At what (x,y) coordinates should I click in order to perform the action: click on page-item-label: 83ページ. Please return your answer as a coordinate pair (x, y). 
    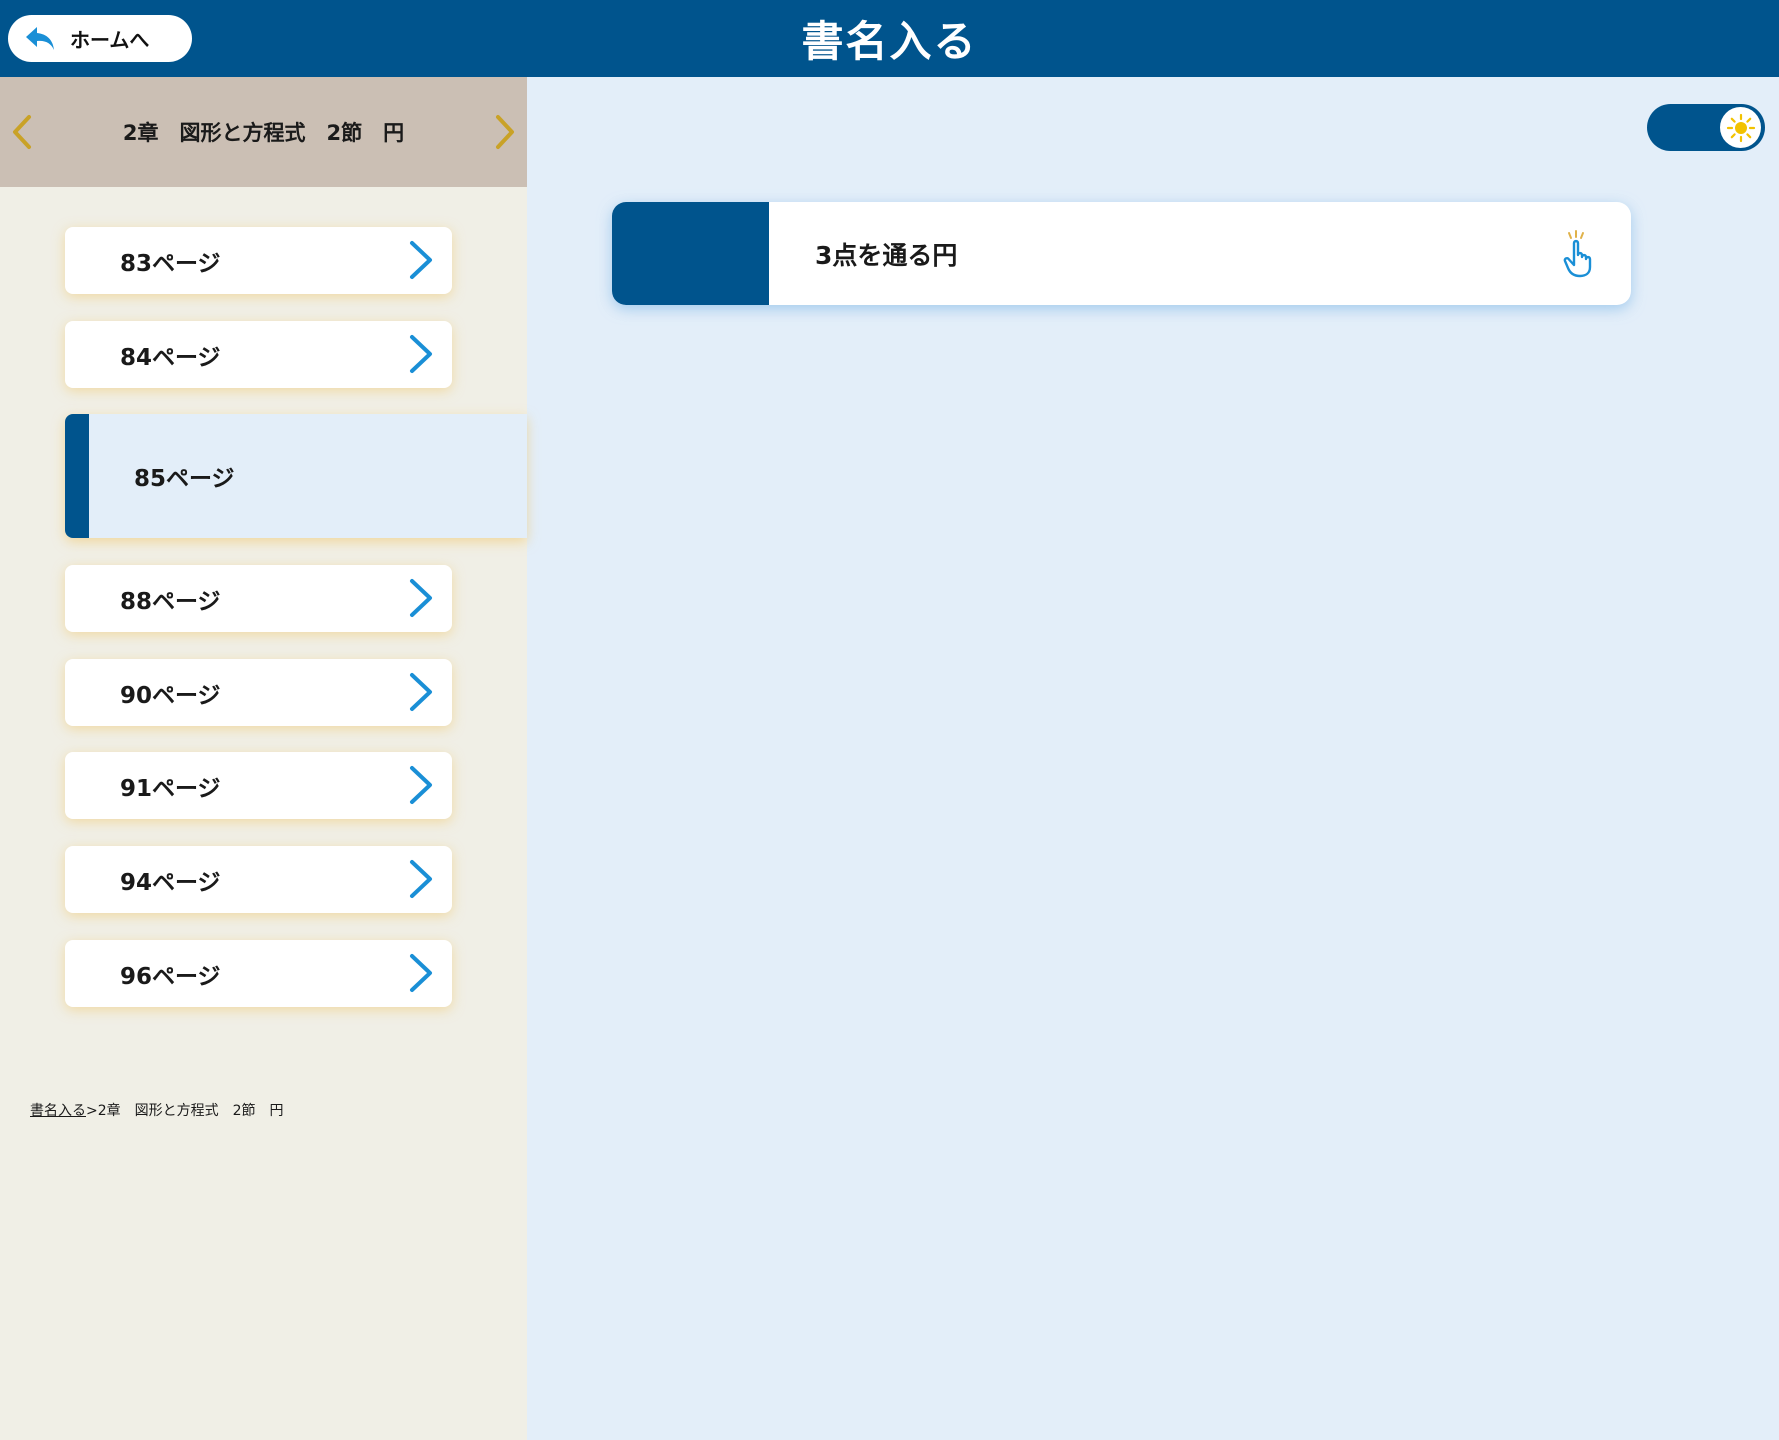
    Looking at the image, I should click on (170, 263).